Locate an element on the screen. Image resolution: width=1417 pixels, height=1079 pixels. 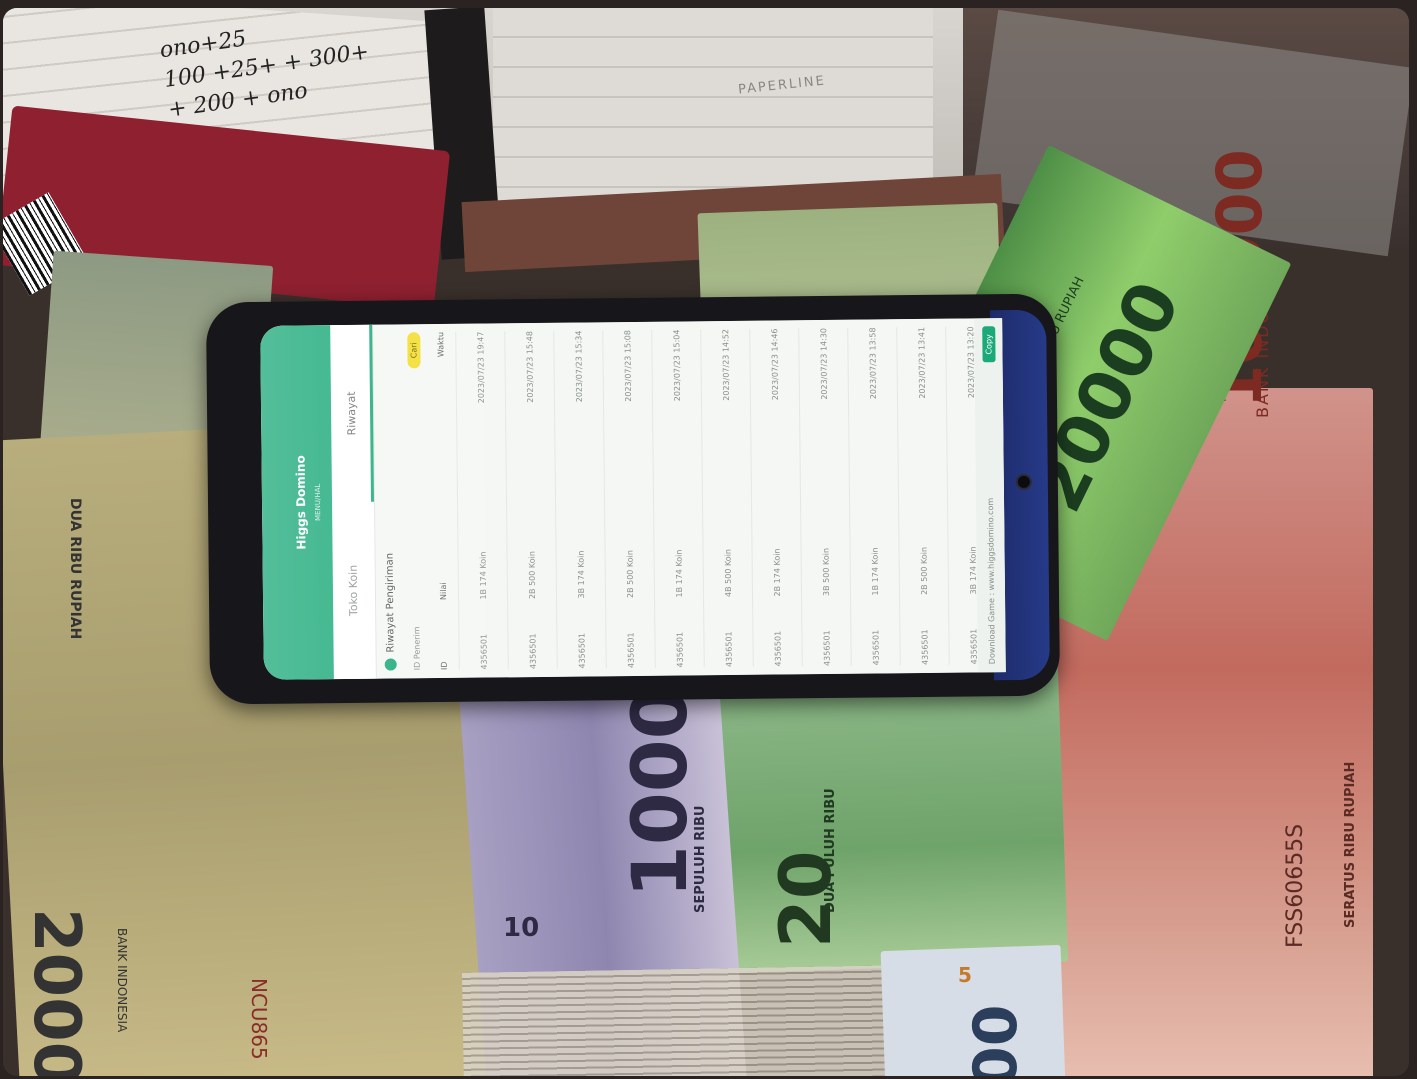
banknote-2000-value: 2000 is located at coordinates (56, 992).